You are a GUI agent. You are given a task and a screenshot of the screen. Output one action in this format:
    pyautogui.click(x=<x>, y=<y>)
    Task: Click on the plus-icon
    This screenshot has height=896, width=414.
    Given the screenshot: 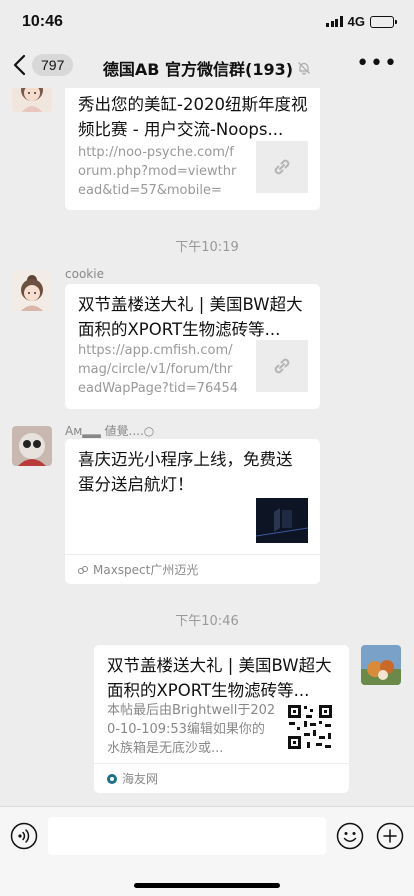 What is the action you would take?
    pyautogui.click(x=390, y=836)
    